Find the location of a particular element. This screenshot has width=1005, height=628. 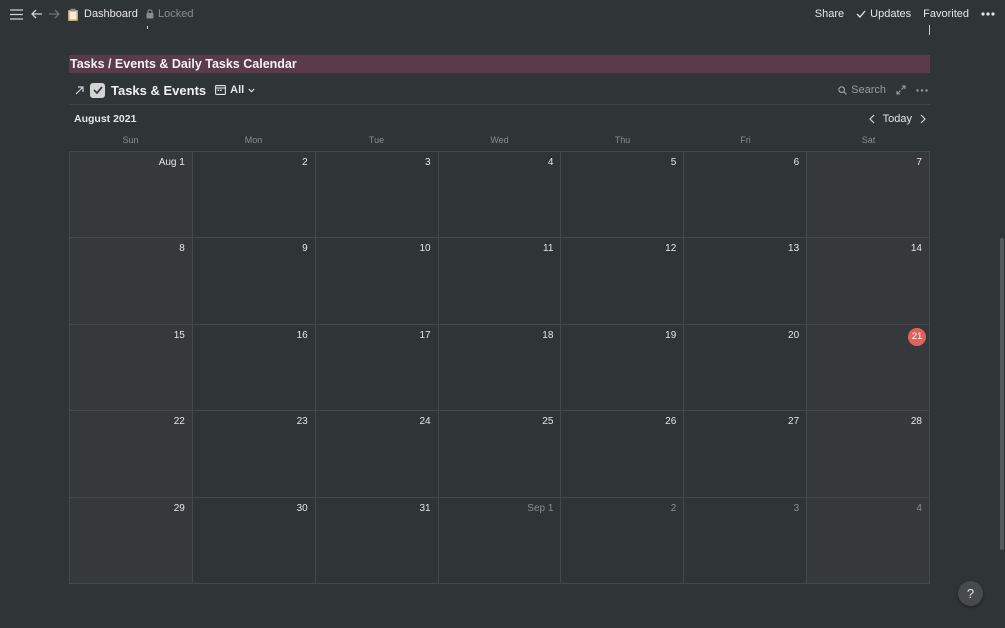

calendar-day-cell: 18 is located at coordinates (500, 368).